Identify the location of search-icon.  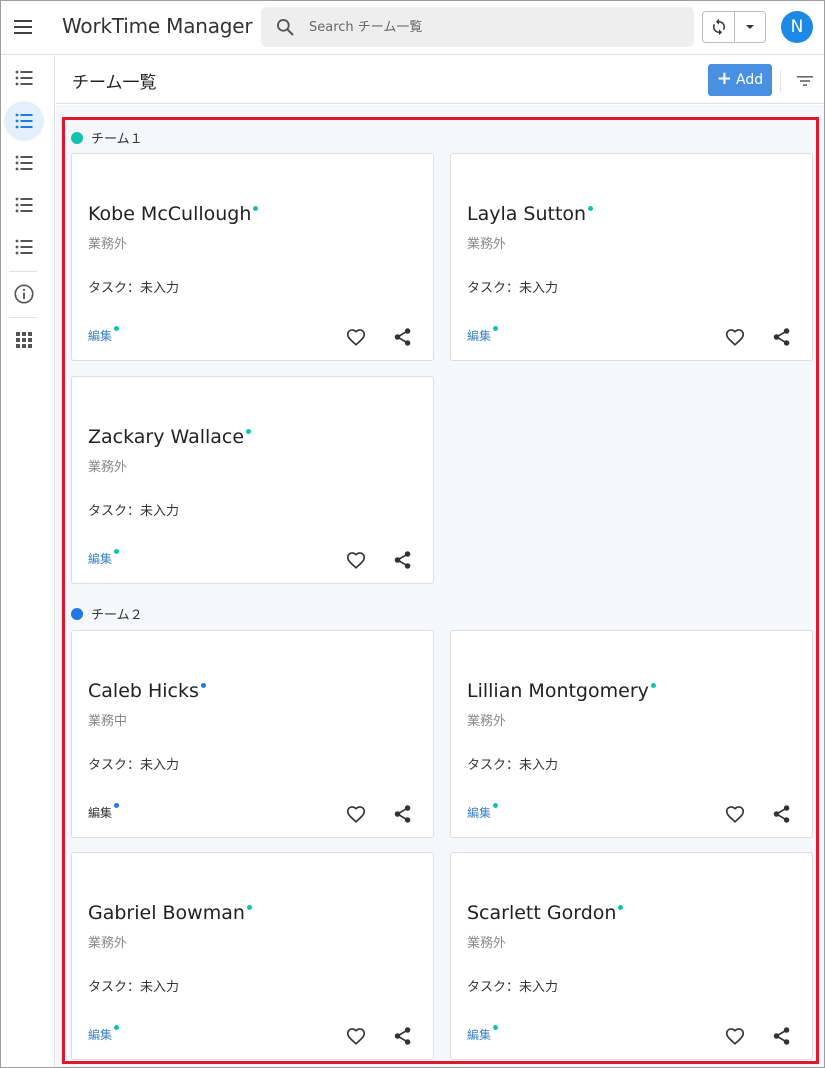
(285, 27).